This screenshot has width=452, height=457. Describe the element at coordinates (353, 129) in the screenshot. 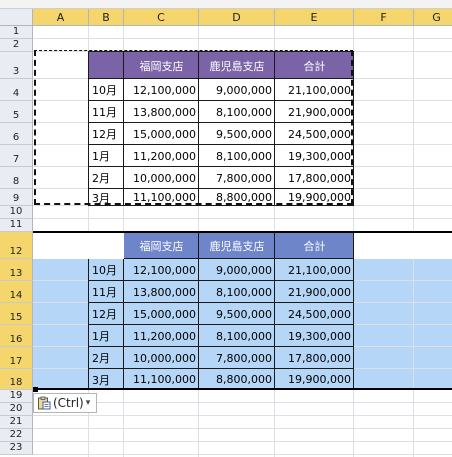

I see `source-table-border-v` at that location.